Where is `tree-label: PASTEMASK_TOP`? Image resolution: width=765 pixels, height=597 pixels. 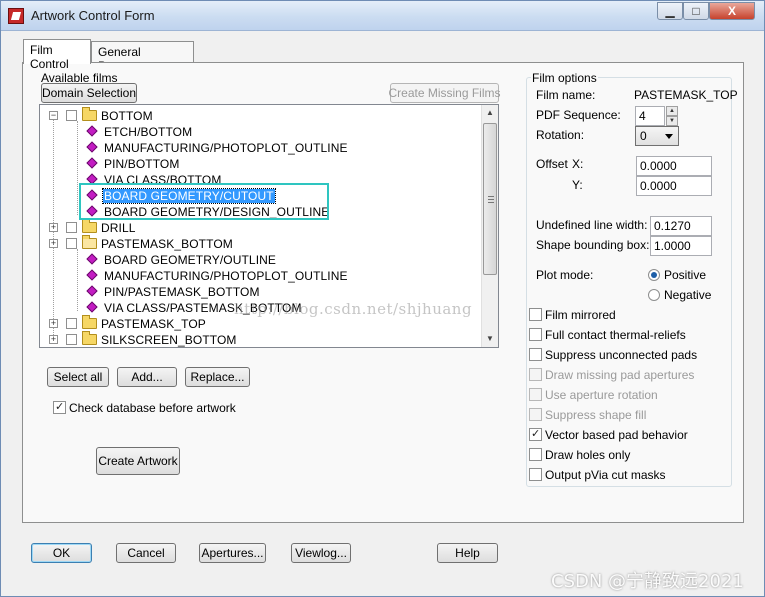 tree-label: PASTEMASK_TOP is located at coordinates (153, 324).